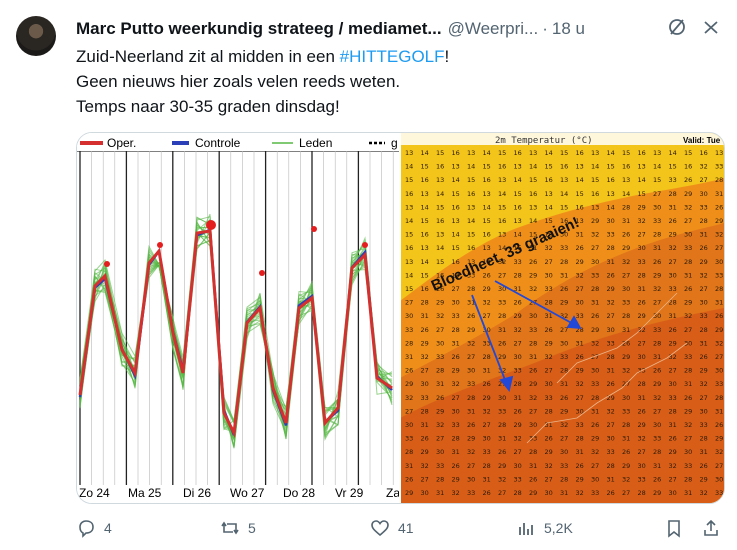 This screenshot has width=737, height=550. Describe the element at coordinates (107, 264) in the screenshot. I see `obs-dot` at that location.